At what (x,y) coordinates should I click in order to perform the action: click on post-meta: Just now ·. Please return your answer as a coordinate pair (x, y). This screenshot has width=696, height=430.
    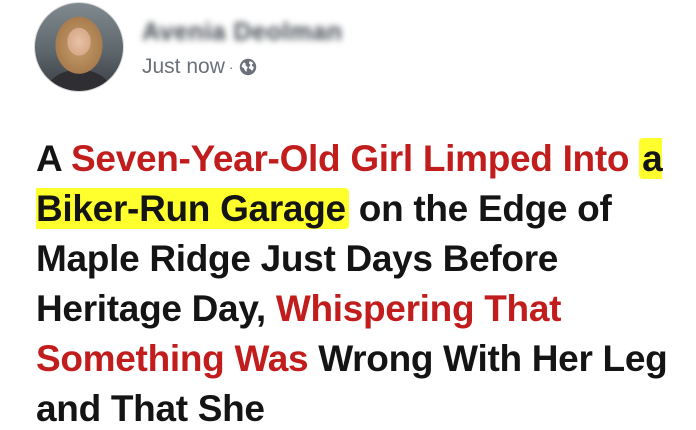
    Looking at the image, I should click on (242, 67).